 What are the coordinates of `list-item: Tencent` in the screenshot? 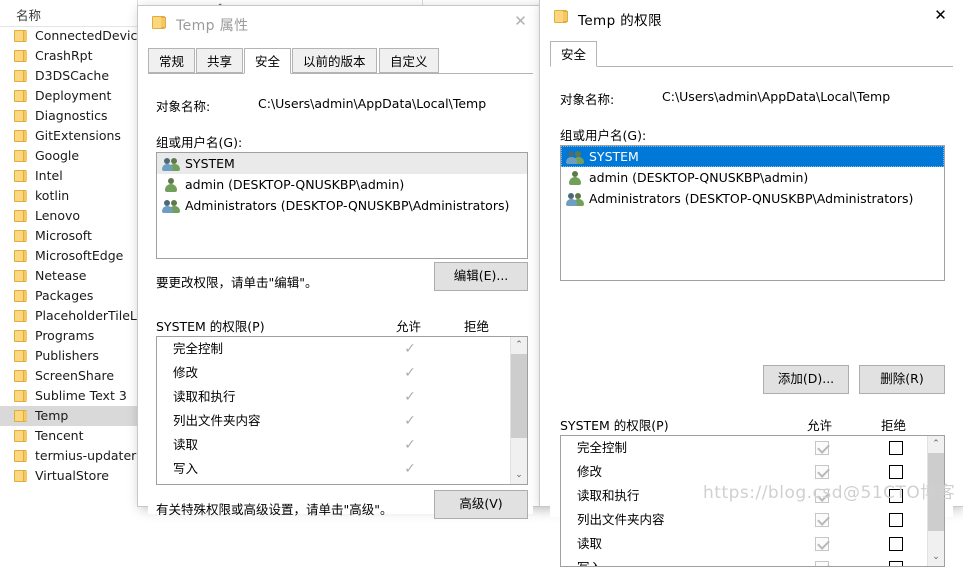 It's located at (68, 436).